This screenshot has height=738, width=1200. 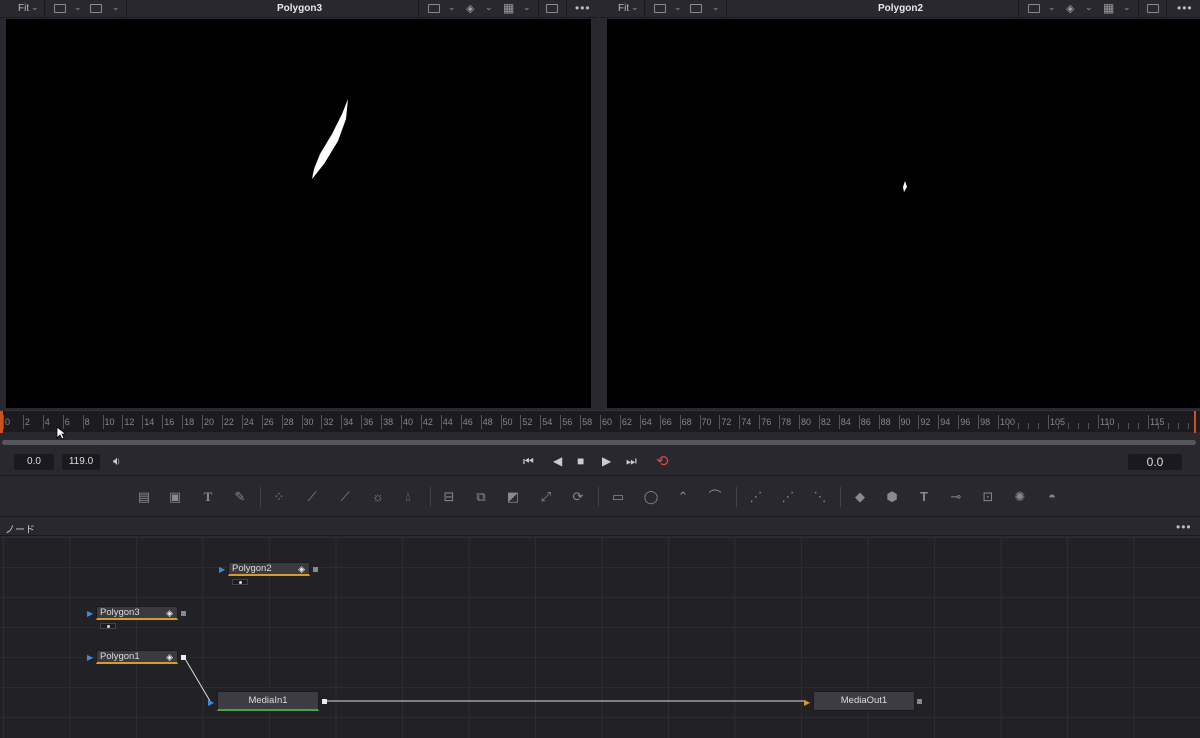 I want to click on light-3d-icon: ✺, so click(x=1020, y=497).